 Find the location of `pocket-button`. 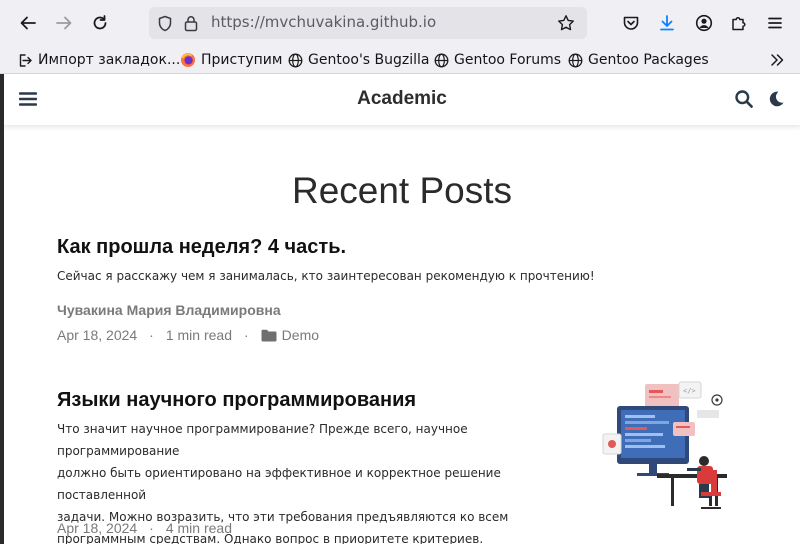

pocket-button is located at coordinates (631, 23).